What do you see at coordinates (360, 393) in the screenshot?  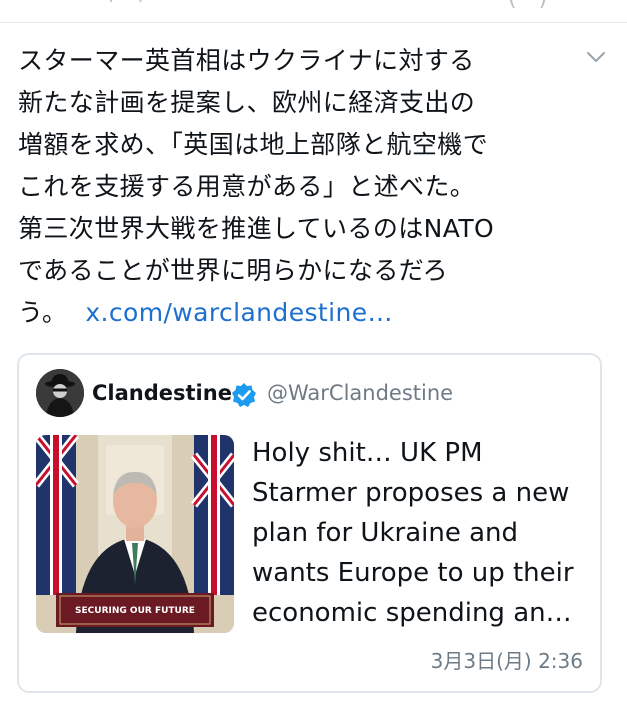 I see `quoted-author-handle: @WarClandestine` at bounding box center [360, 393].